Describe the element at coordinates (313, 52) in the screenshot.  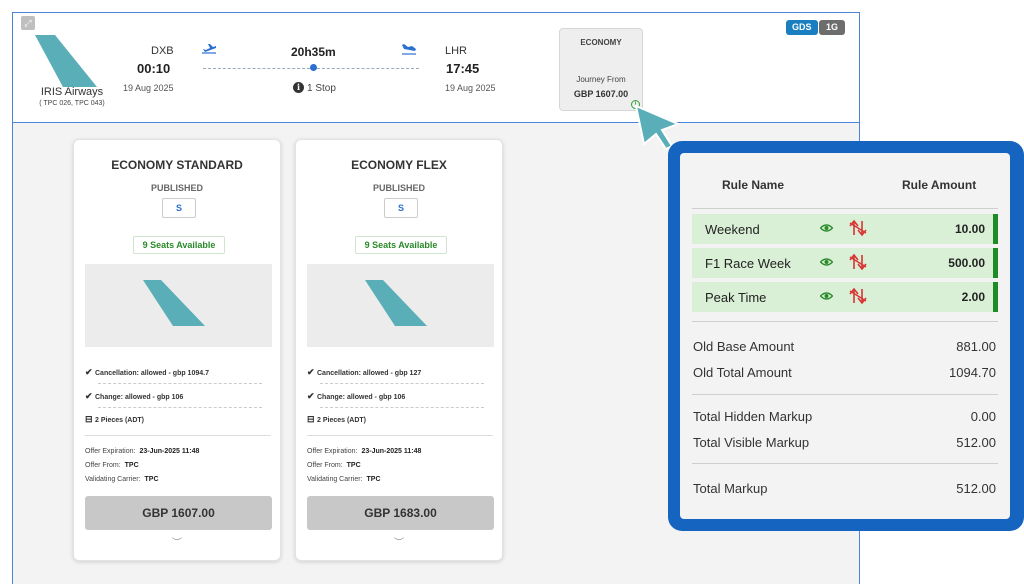
I see `flight-duration: 20h35m` at that location.